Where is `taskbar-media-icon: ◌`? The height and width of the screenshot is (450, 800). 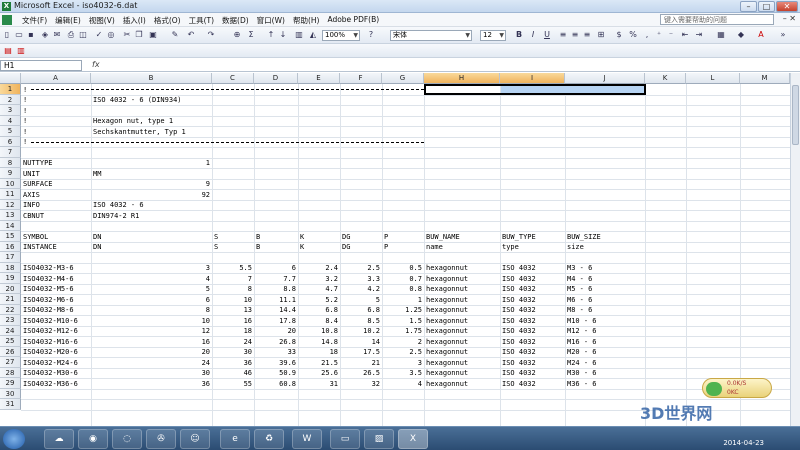 taskbar-media-icon: ◌ is located at coordinates (127, 439).